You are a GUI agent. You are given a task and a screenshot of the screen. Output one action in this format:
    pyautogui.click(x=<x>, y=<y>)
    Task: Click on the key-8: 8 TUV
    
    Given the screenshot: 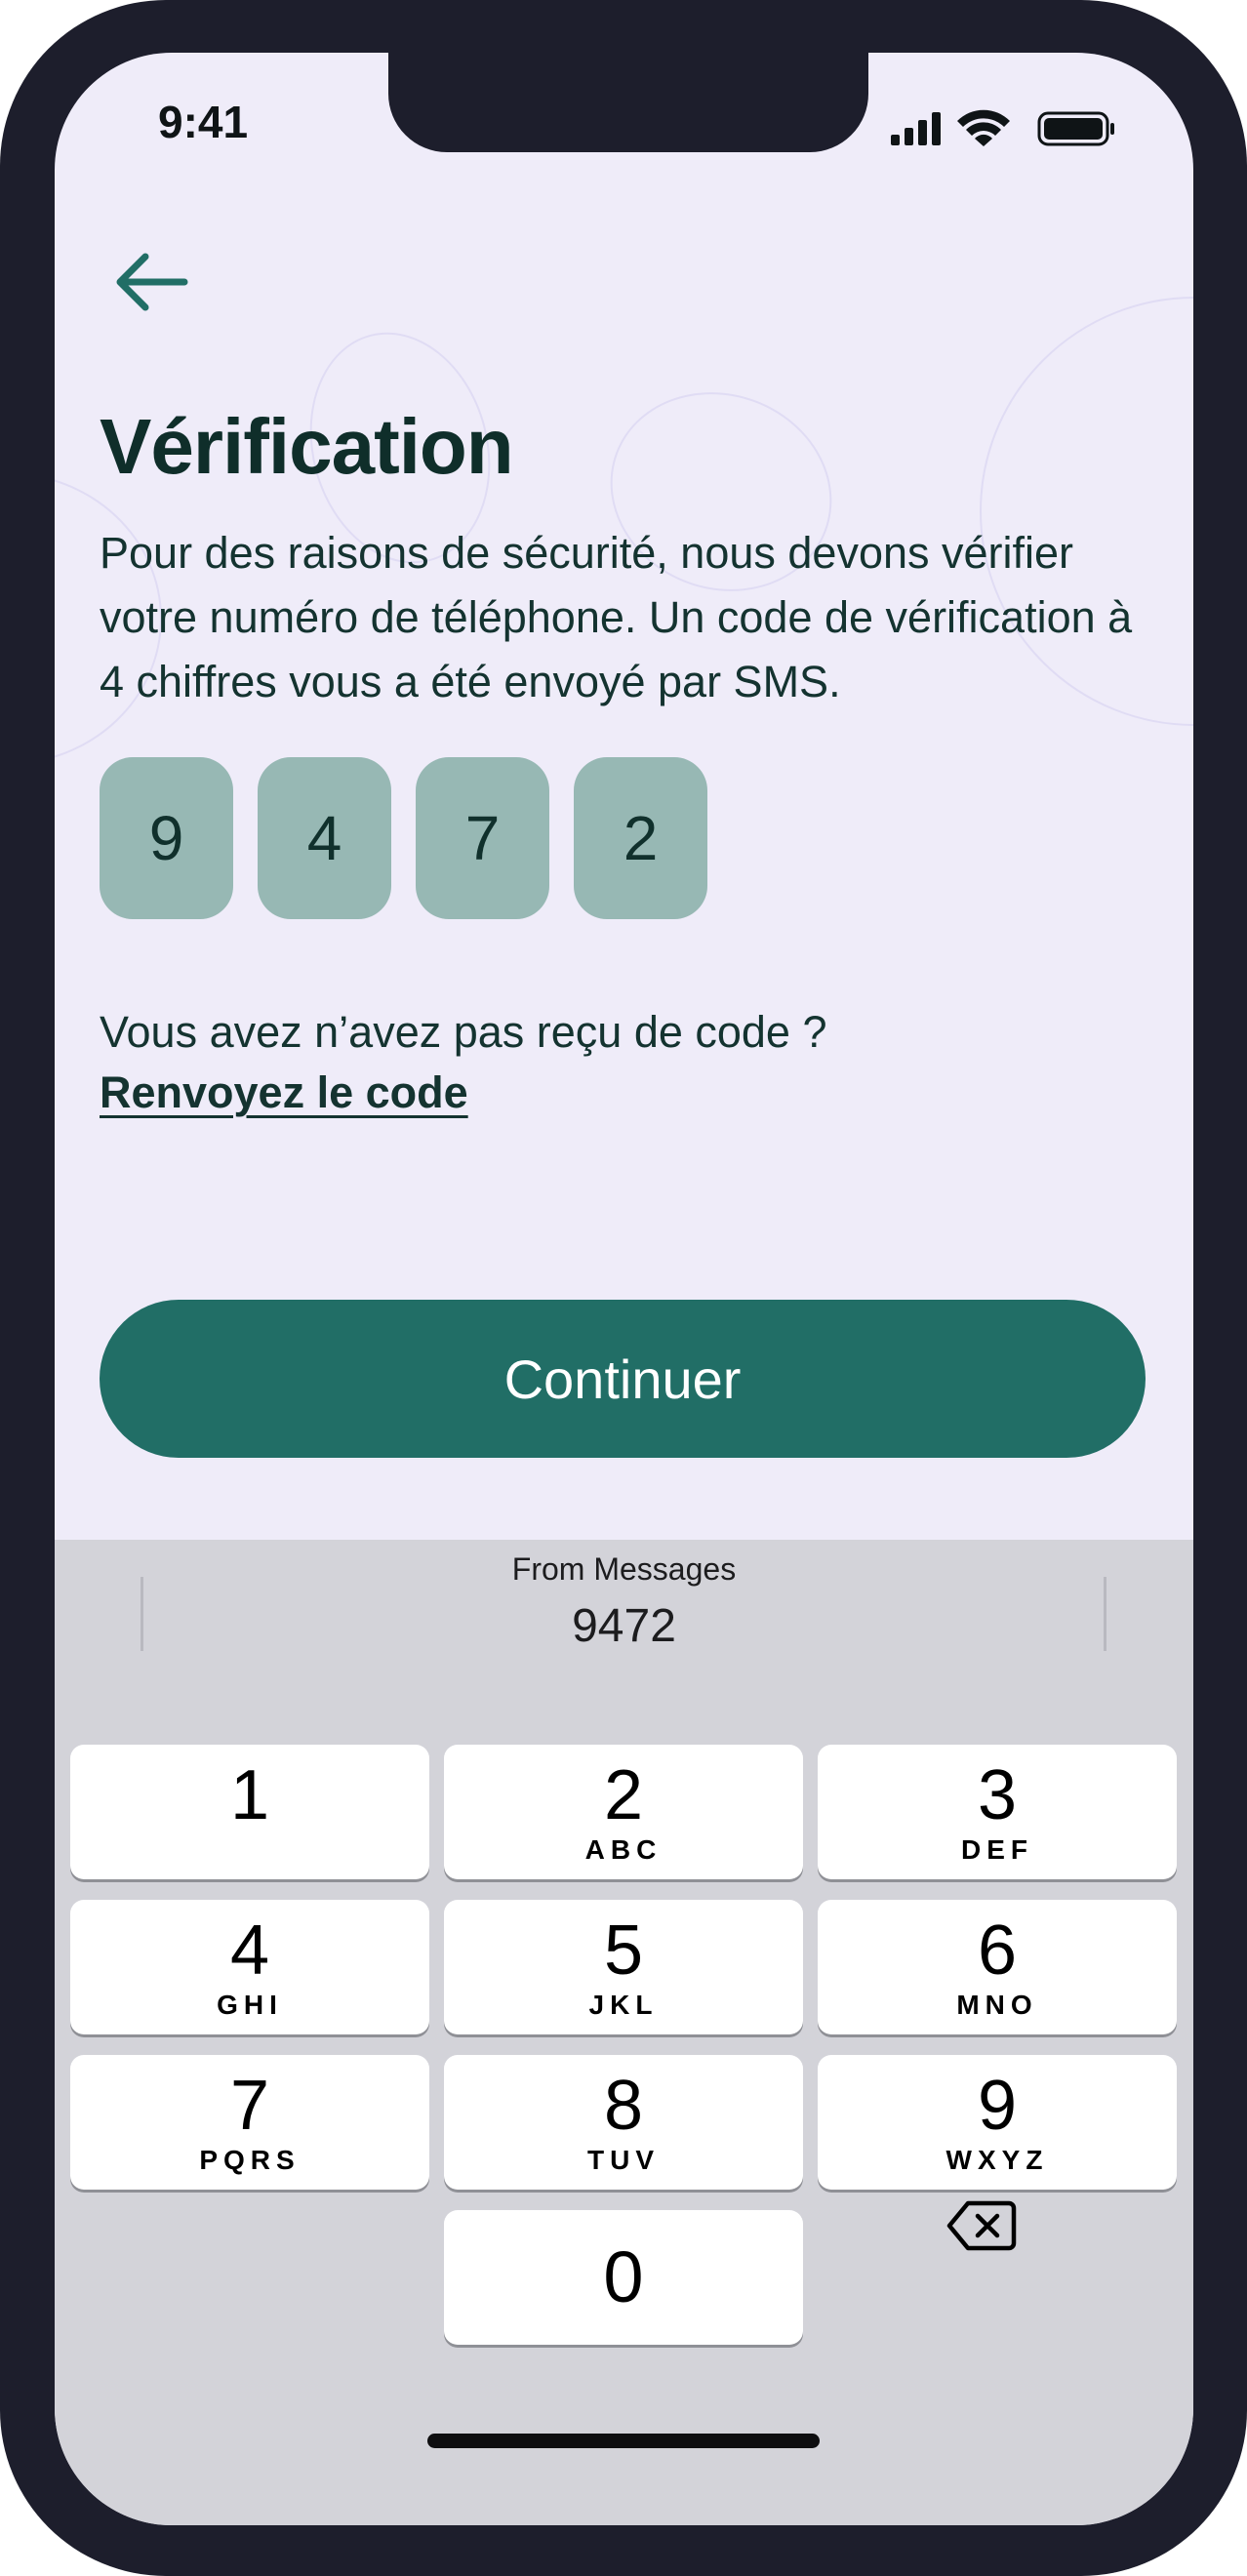 What is the action you would take?
    pyautogui.click(x=623, y=2122)
    